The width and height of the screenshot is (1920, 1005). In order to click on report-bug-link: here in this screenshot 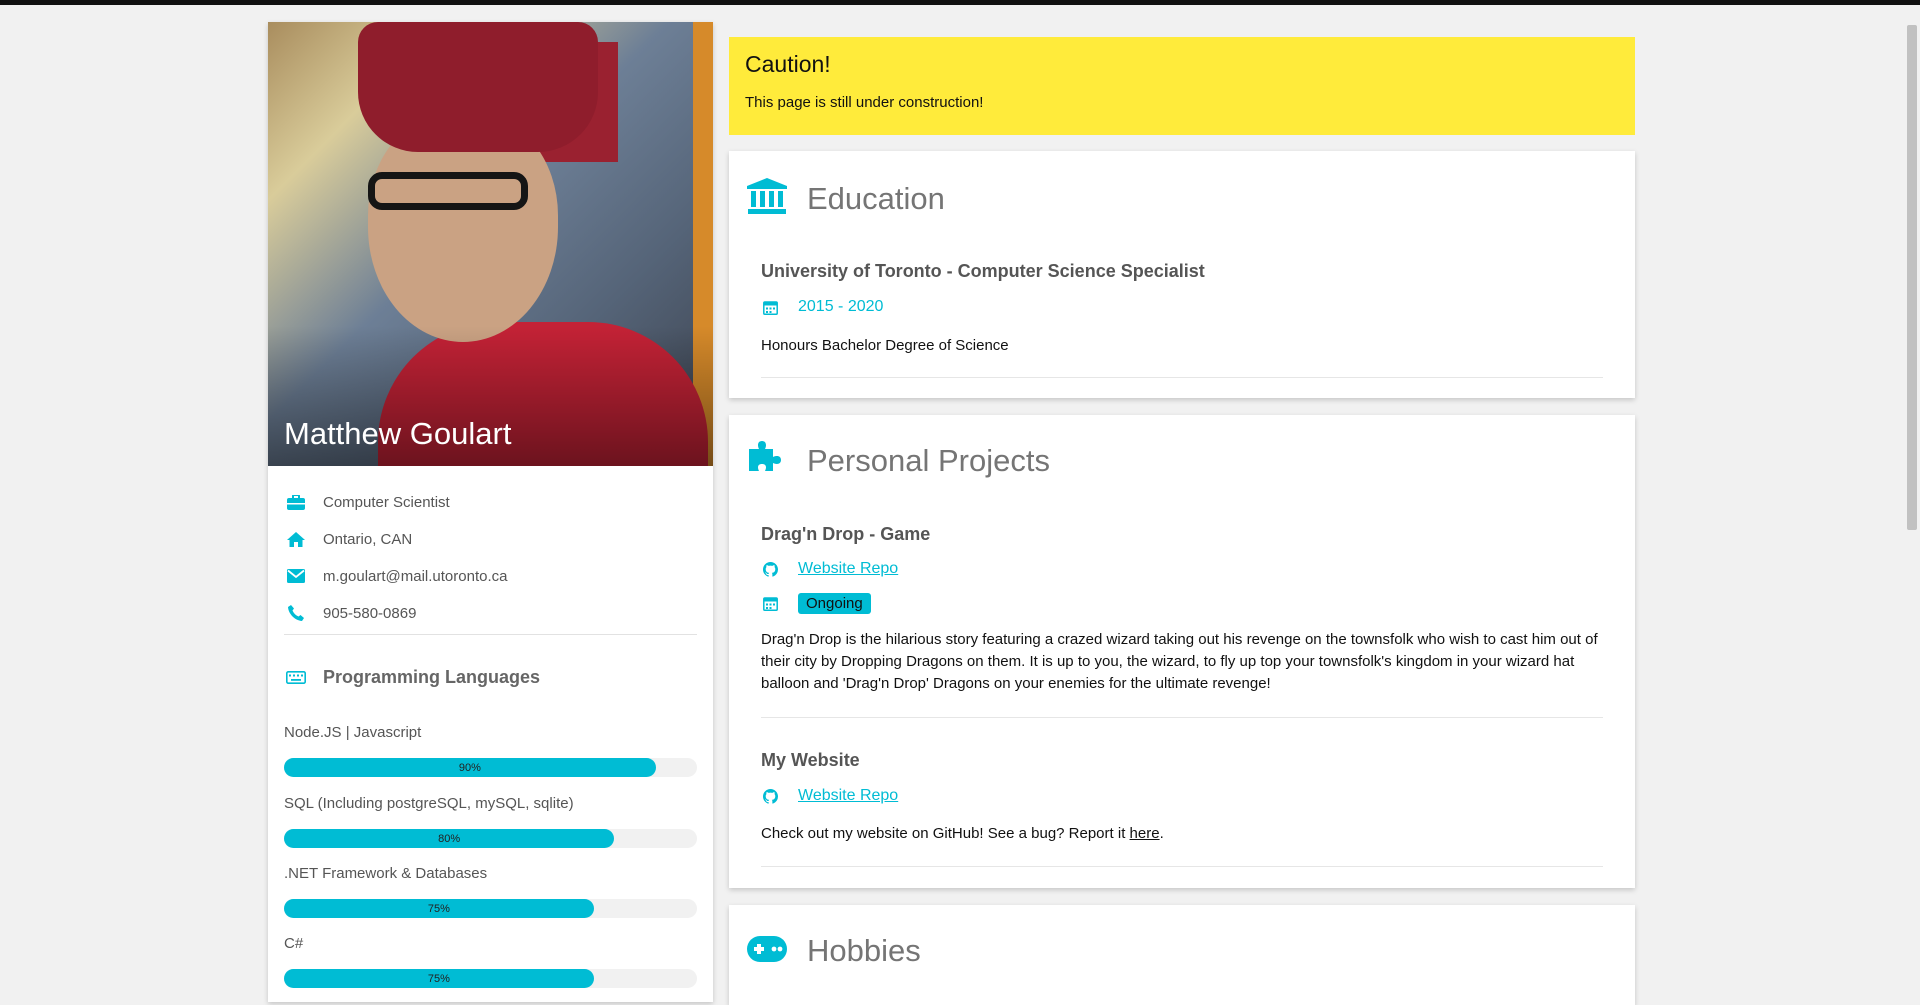, I will do `click(1145, 833)`.